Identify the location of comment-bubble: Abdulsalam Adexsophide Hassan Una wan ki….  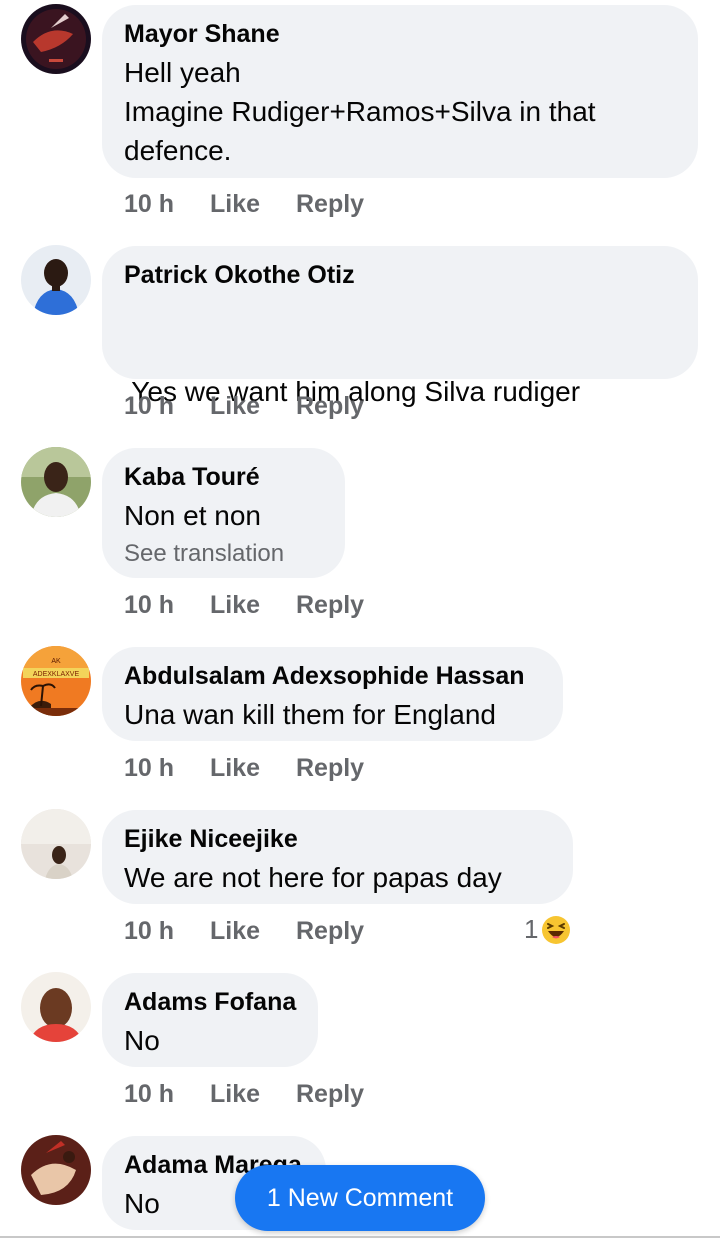
(332, 694).